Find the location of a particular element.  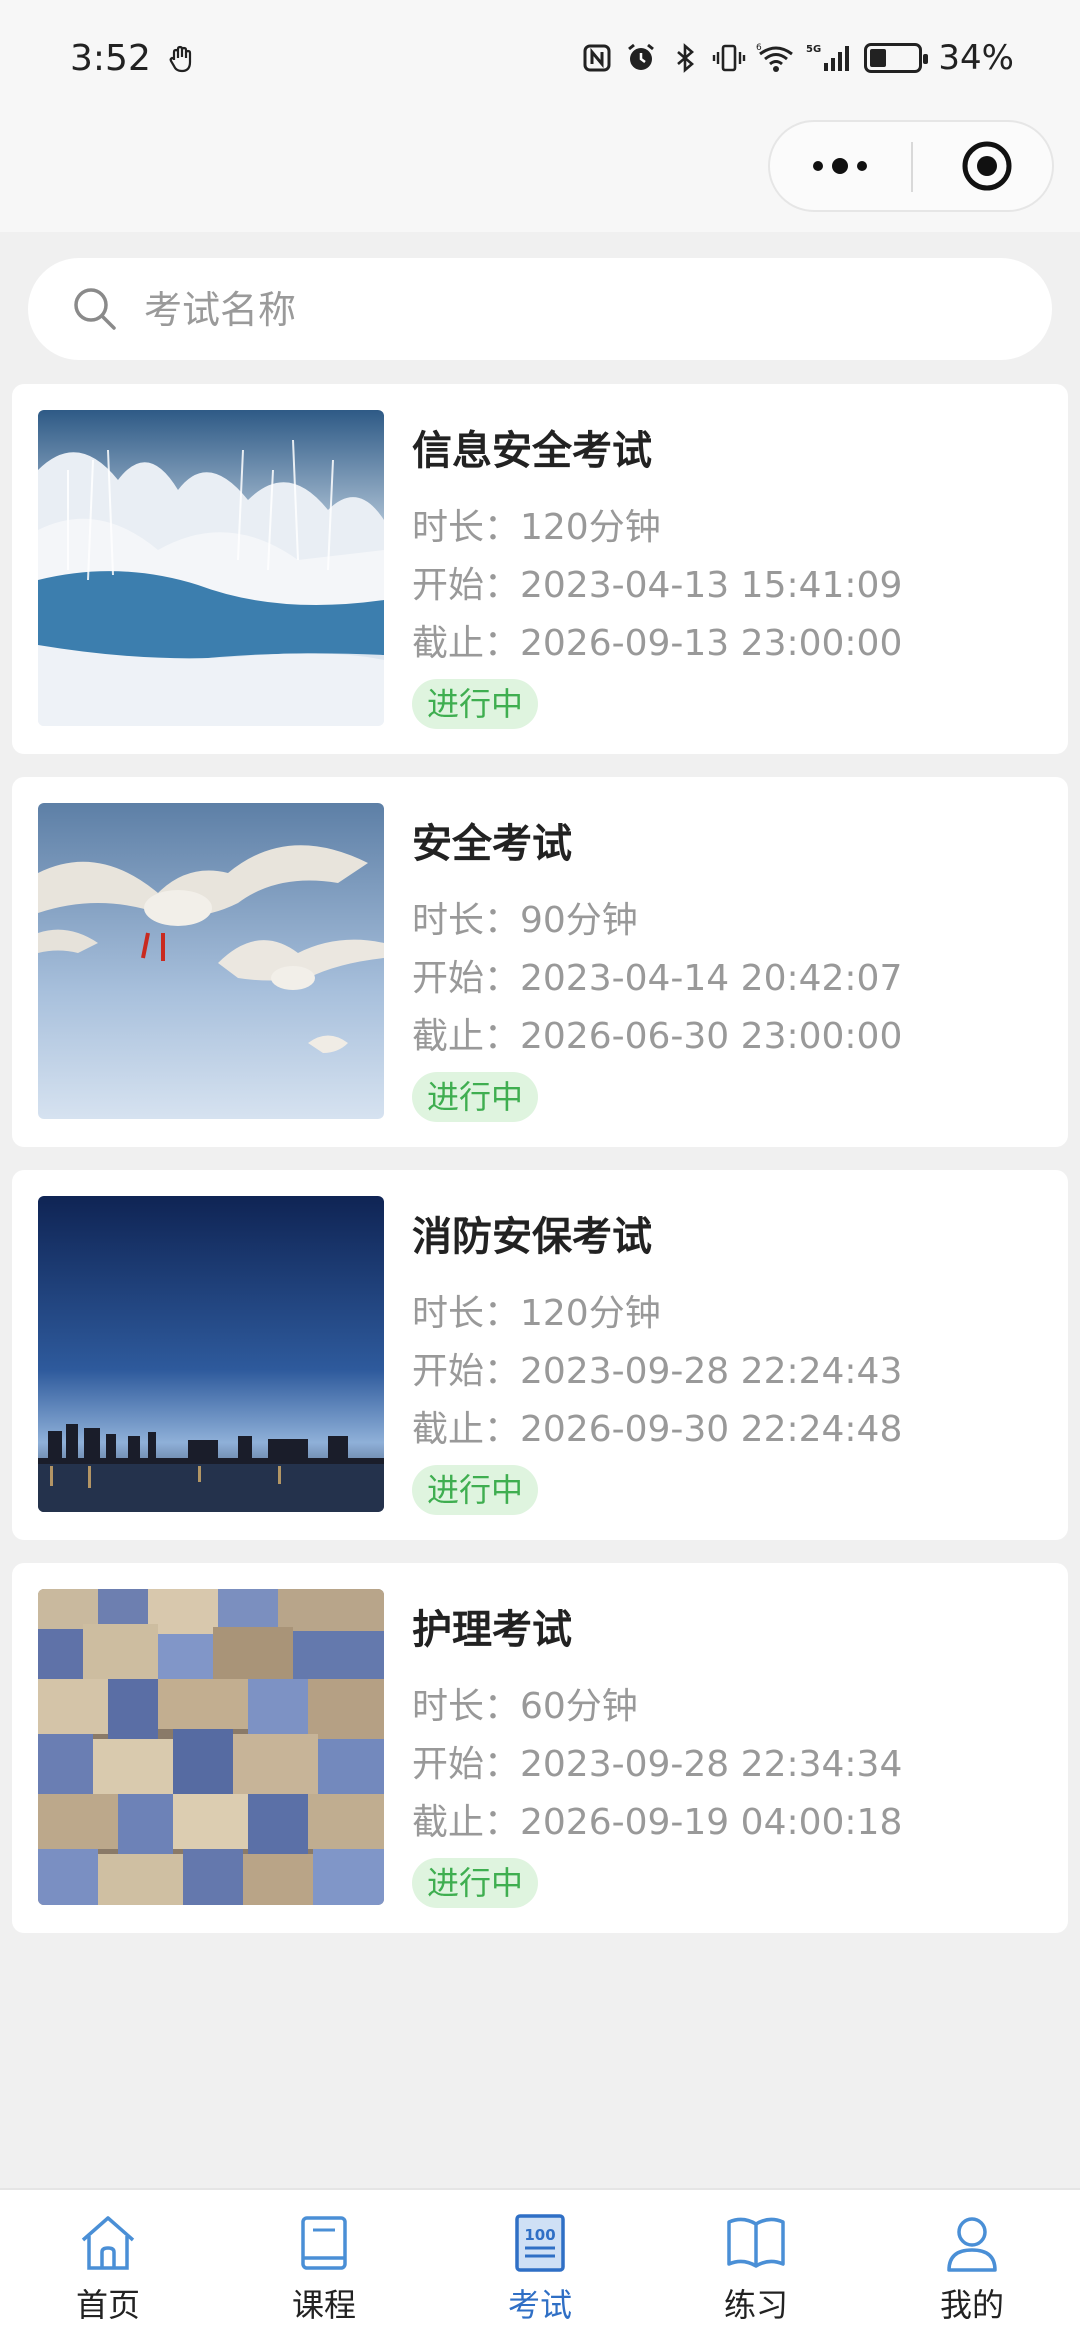

tab-mine: 我的 is located at coordinates (972, 2270).